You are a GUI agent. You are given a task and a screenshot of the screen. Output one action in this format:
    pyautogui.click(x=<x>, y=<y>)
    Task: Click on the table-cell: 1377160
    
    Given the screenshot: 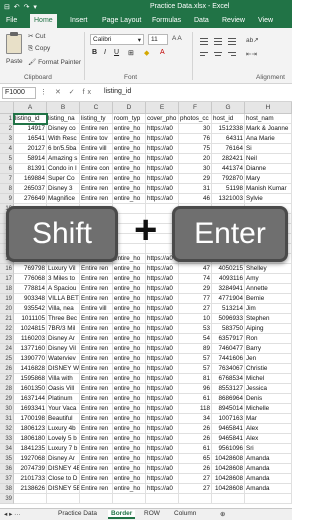 What is the action you would take?
    pyautogui.click(x=30, y=349)
    